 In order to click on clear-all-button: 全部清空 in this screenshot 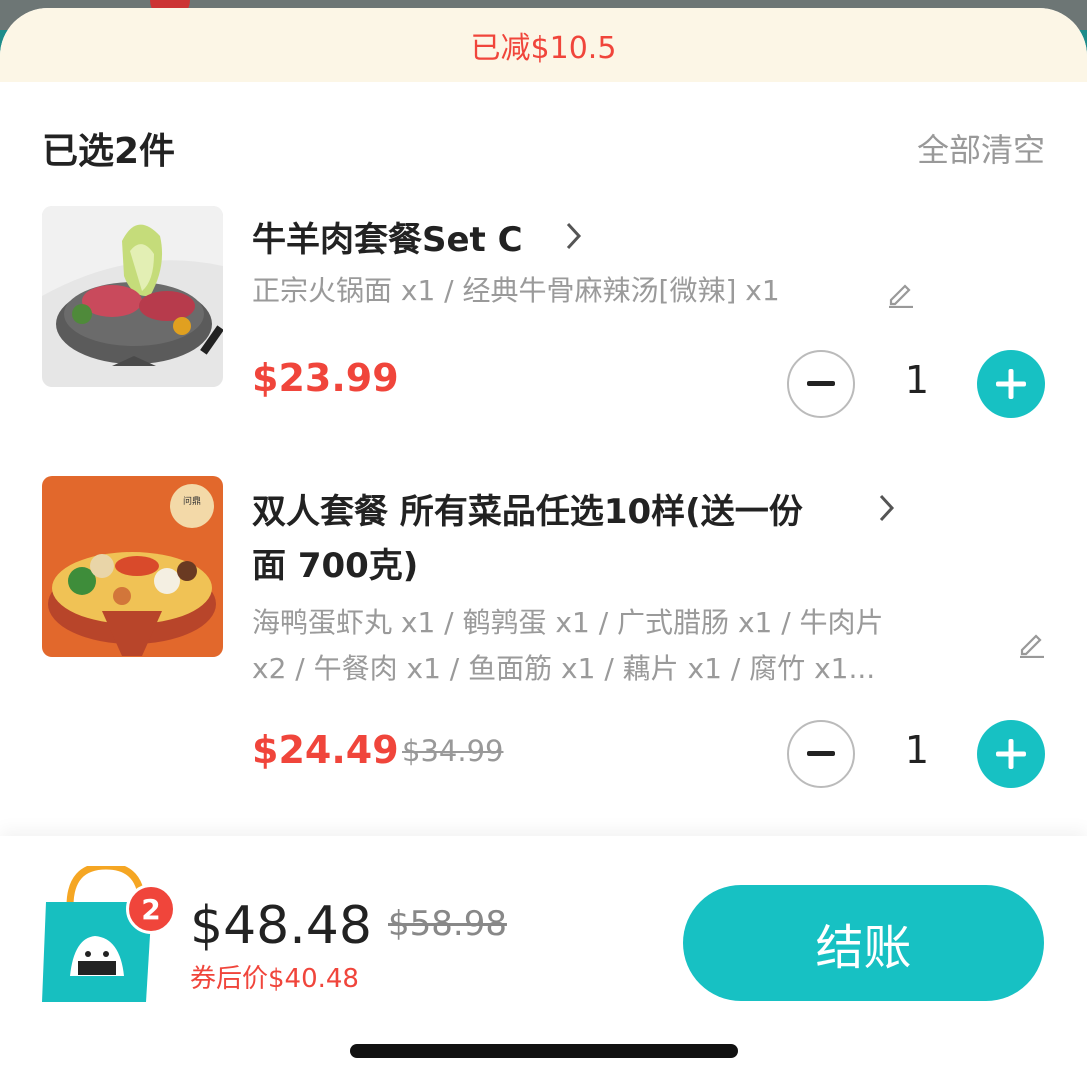, I will do `click(981, 148)`.